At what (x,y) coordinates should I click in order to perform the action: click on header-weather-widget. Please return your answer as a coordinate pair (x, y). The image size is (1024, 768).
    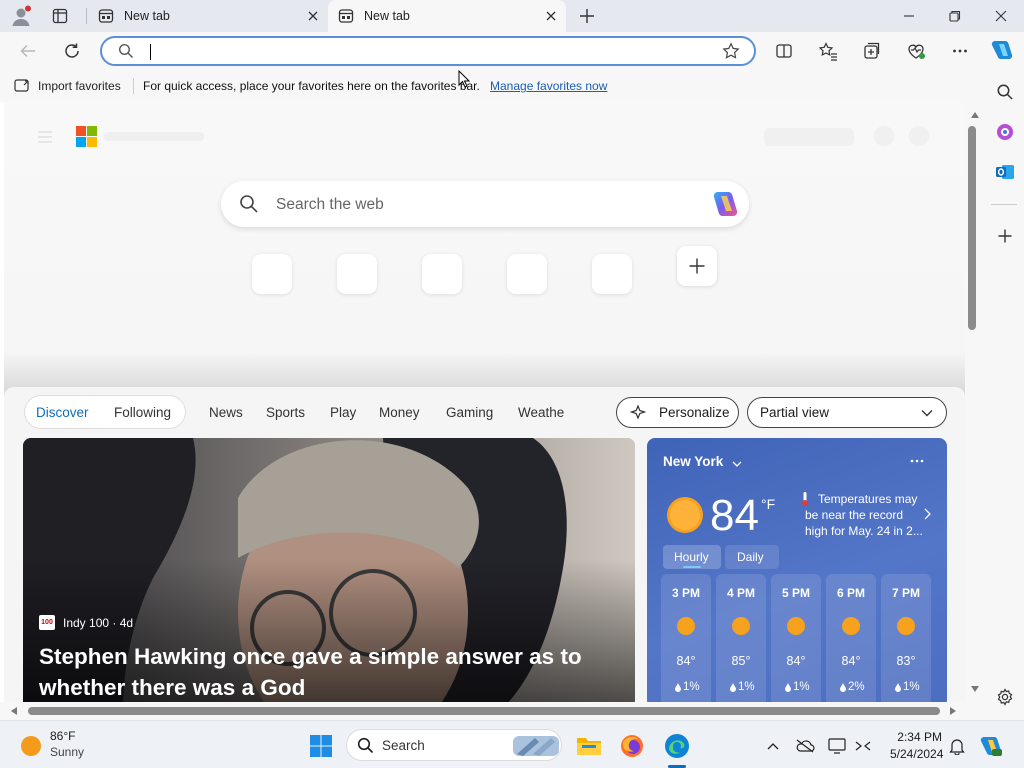
    Looking at the image, I should click on (809, 137).